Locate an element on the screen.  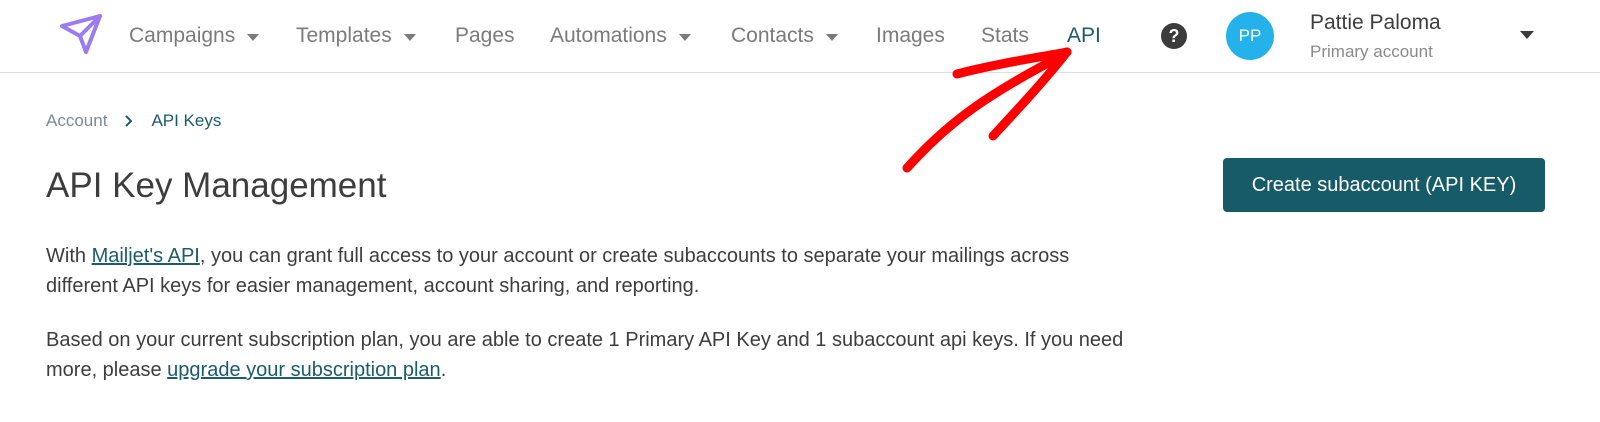
nav-automations-label: Automations is located at coordinates (608, 35).